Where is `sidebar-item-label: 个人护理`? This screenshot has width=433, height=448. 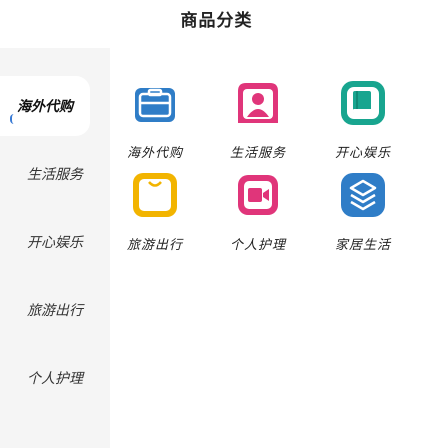
sidebar-item-label: 个人护理 is located at coordinates (55, 378).